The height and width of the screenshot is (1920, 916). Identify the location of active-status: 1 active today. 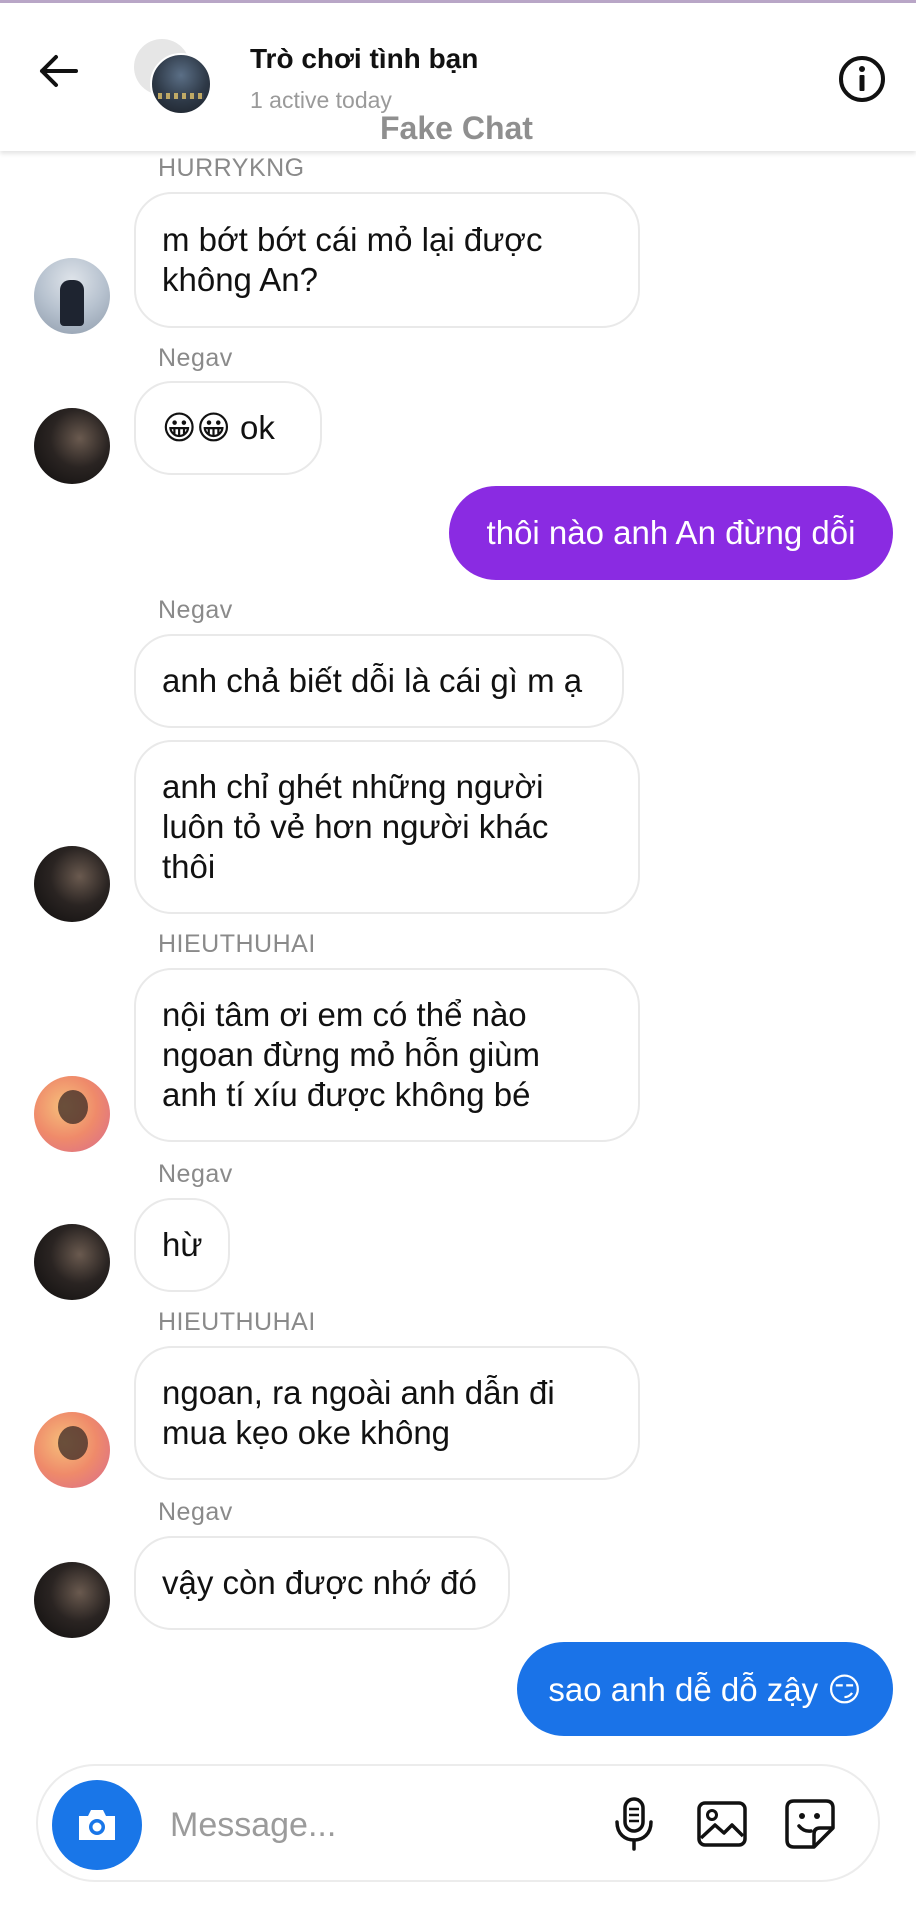
(321, 100).